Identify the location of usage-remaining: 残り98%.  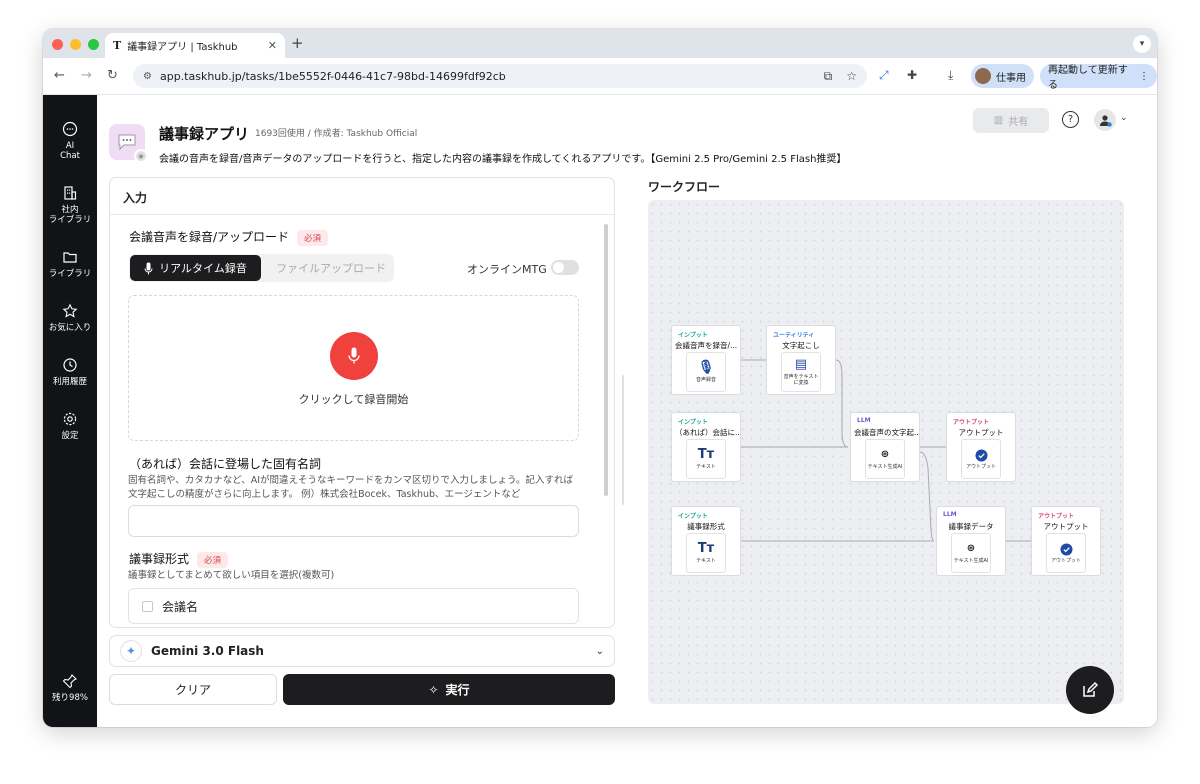
(70, 698).